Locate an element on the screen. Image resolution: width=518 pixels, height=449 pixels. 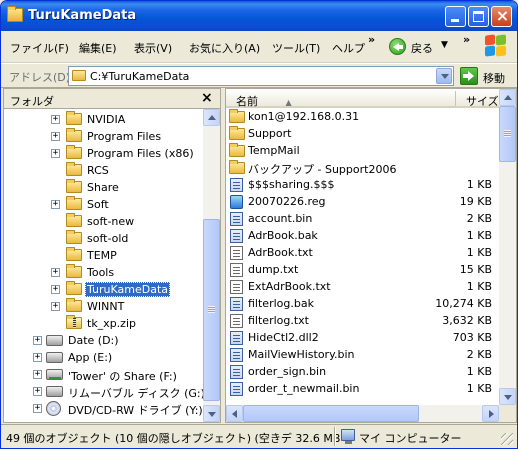
tree-item-label: RCS is located at coordinates (98, 170).